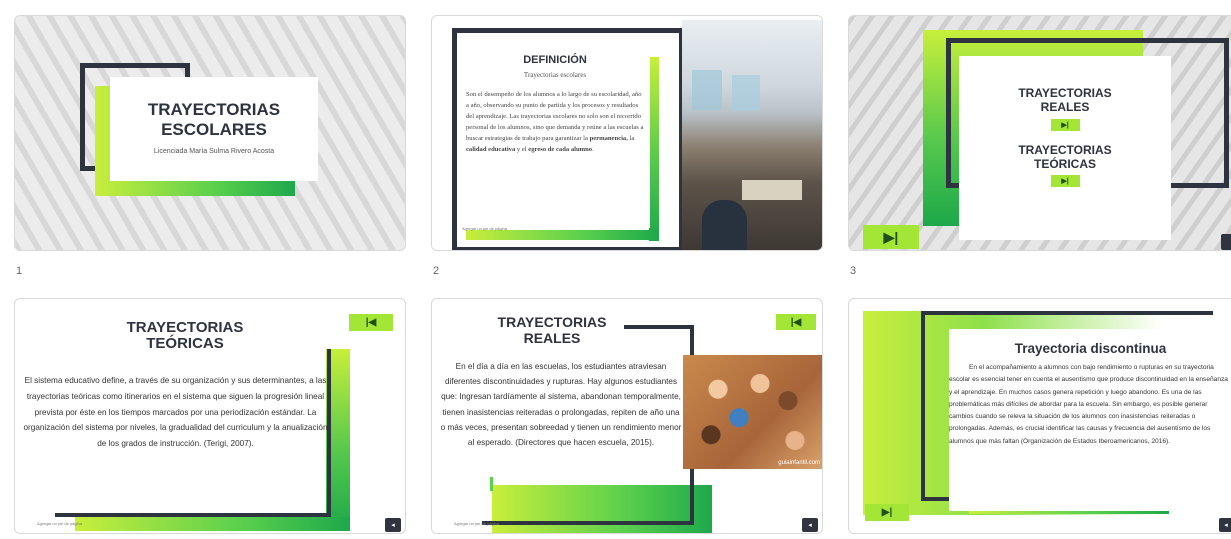  What do you see at coordinates (1226, 242) in the screenshot?
I see `corner-button` at bounding box center [1226, 242].